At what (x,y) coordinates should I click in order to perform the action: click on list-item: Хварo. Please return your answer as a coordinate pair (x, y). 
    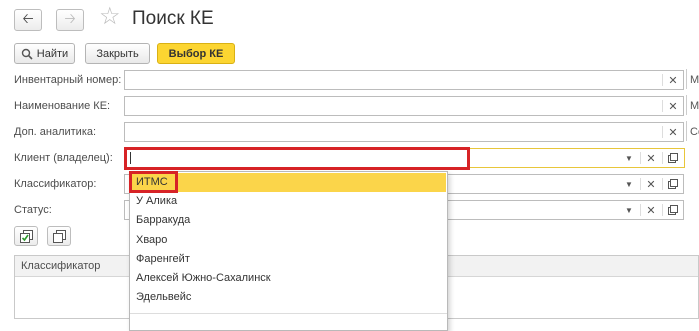
    Looking at the image, I should click on (151, 240).